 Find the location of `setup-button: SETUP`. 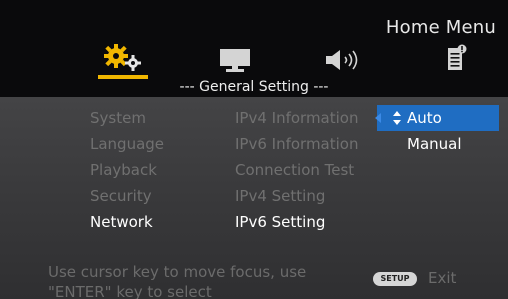

setup-button: SETUP is located at coordinates (395, 279).